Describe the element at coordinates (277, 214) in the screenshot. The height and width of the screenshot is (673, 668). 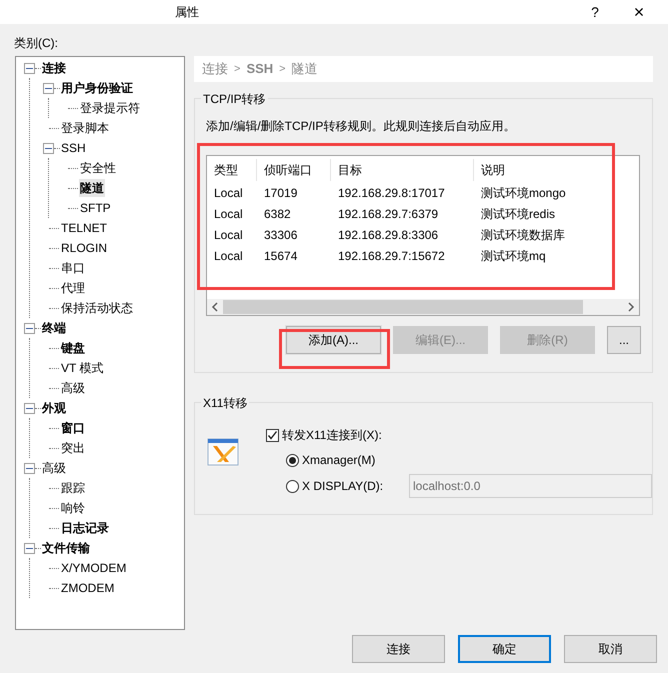
I see `table-cell-text: 6382` at that location.